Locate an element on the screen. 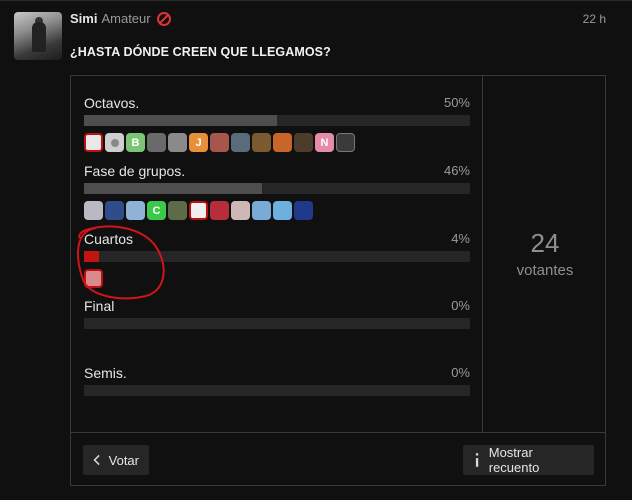 The width and height of the screenshot is (632, 500). voter-count: 24 is located at coordinates (545, 243).